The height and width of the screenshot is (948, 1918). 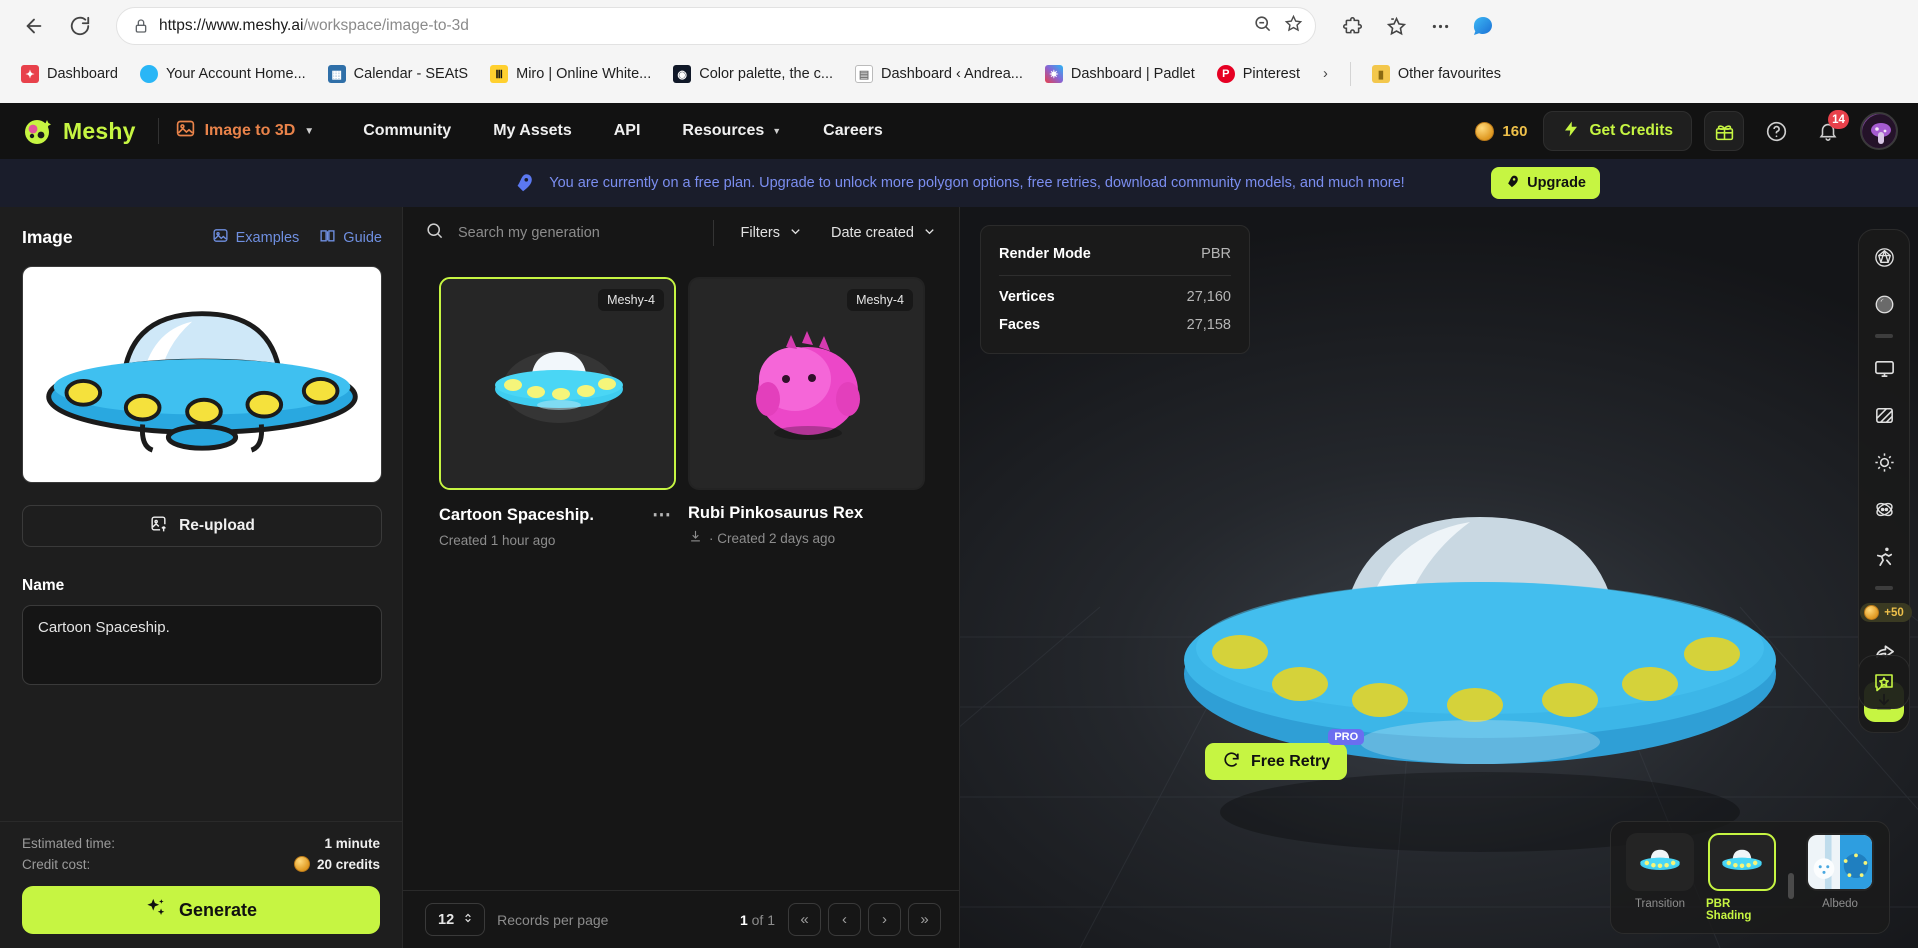 I want to click on stepper-icon, so click(x=468, y=920).